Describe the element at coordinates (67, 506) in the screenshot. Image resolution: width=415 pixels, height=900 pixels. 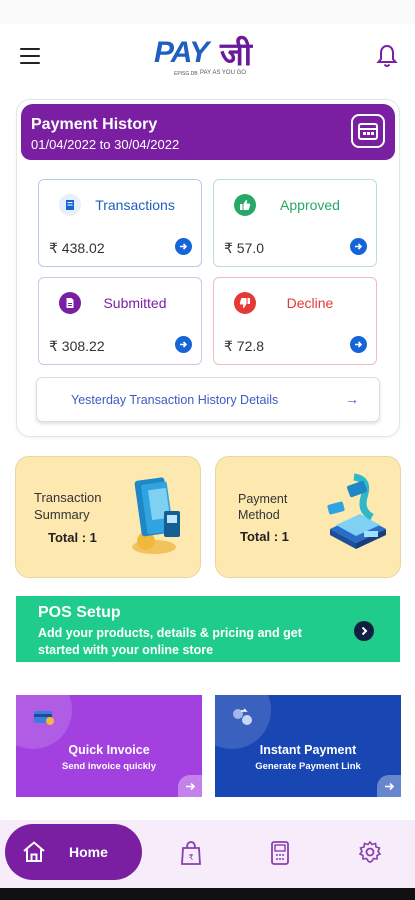
I see `transaction-summary-title: Transaction Summary` at that location.